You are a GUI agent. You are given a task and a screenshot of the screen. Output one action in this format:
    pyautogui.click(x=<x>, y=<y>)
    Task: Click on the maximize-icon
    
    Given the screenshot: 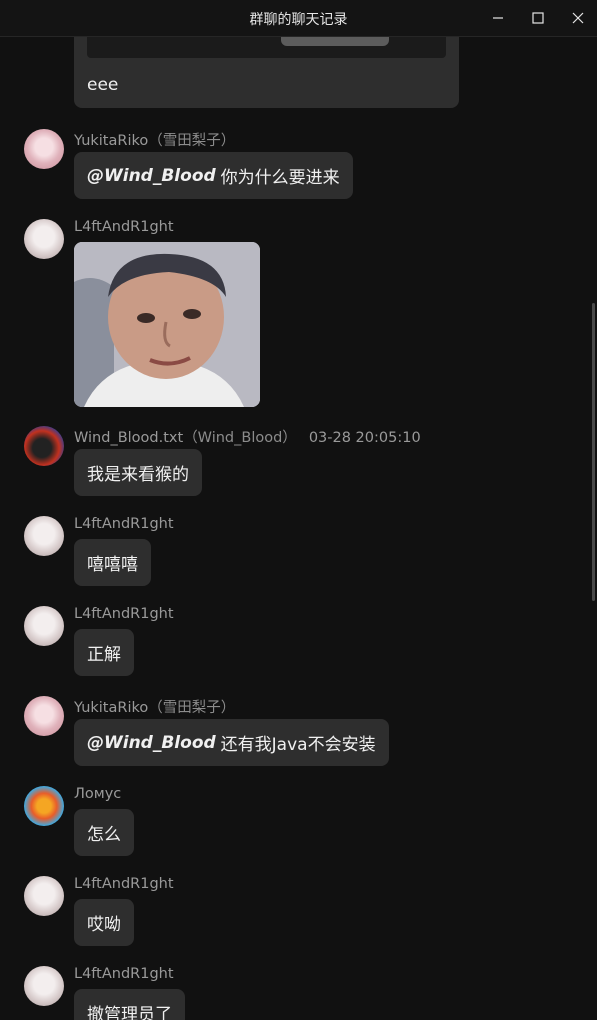 What is the action you would take?
    pyautogui.click(x=538, y=18)
    